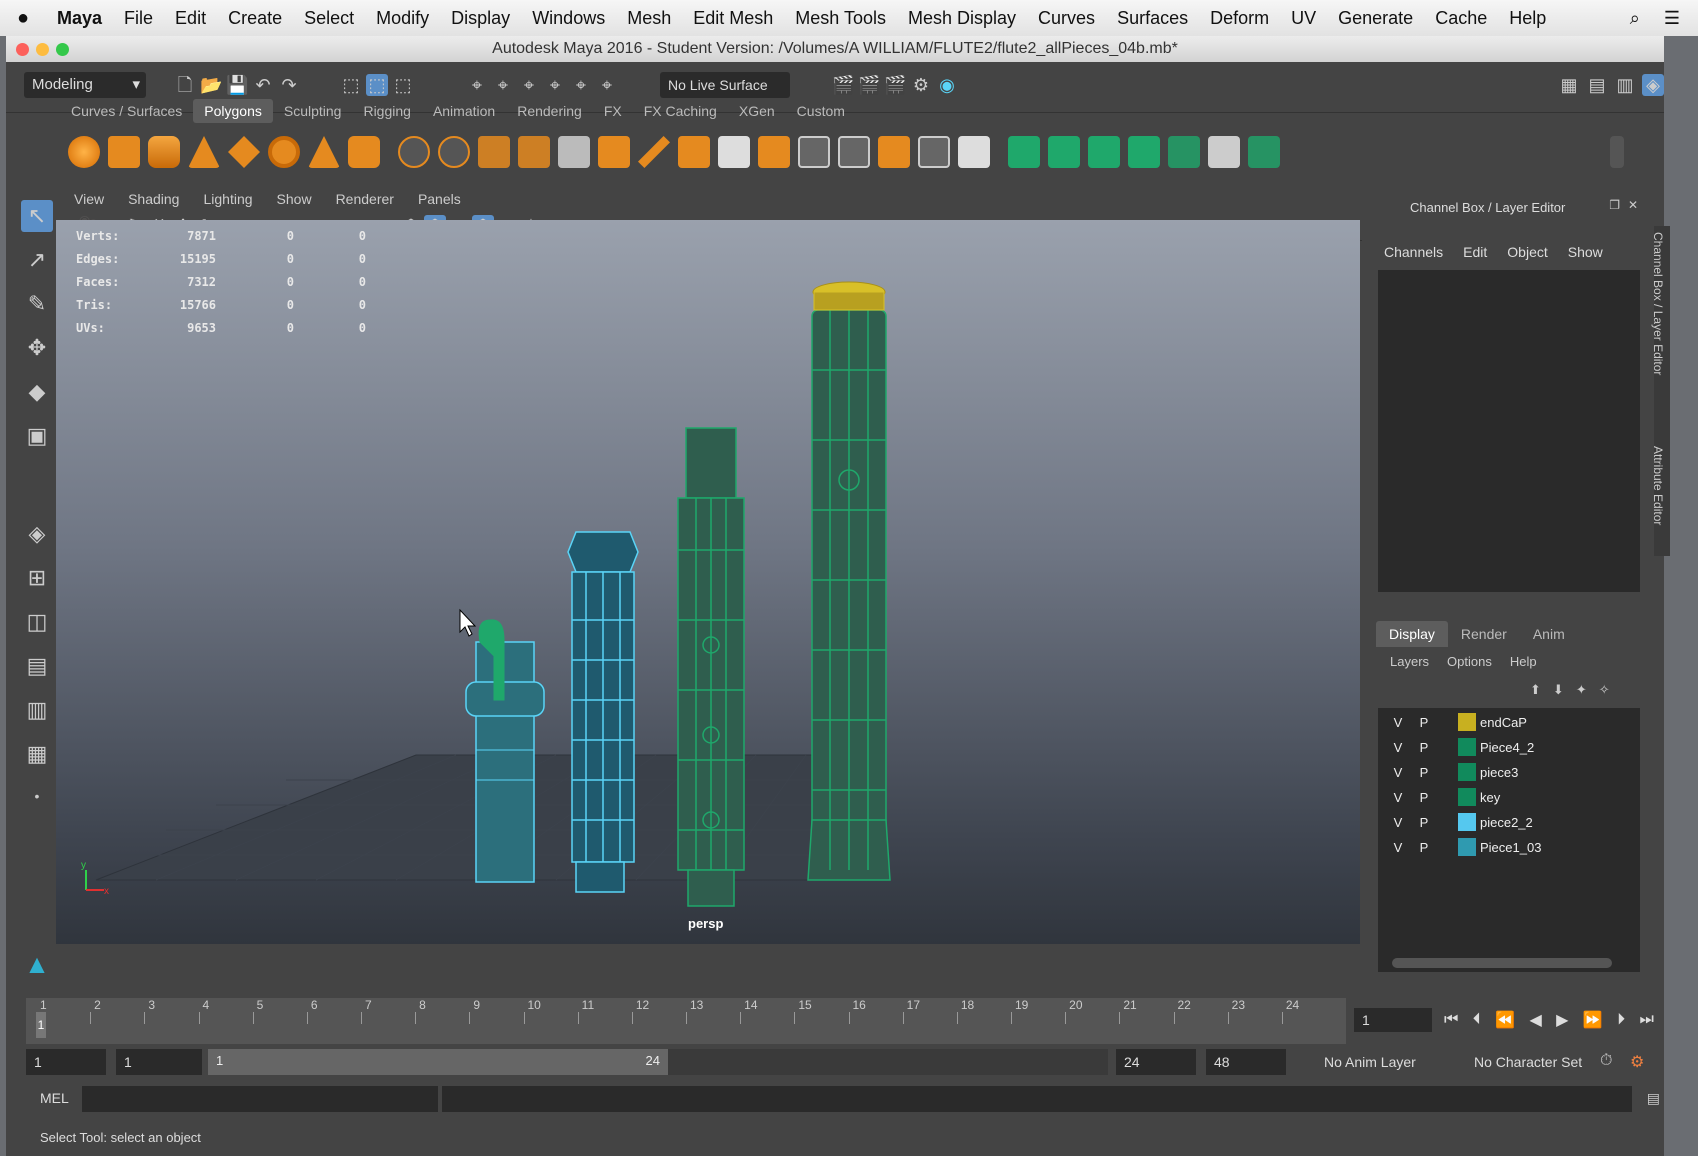  Describe the element at coordinates (1523, 661) in the screenshot. I see `layer-menu-help: Help` at that location.